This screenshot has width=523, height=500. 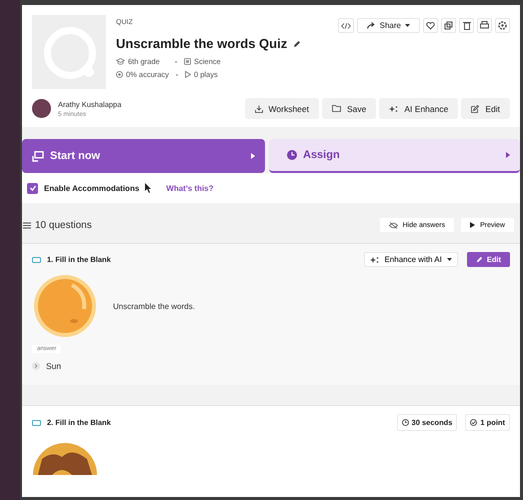 I want to click on edit-icon, so click(x=475, y=108).